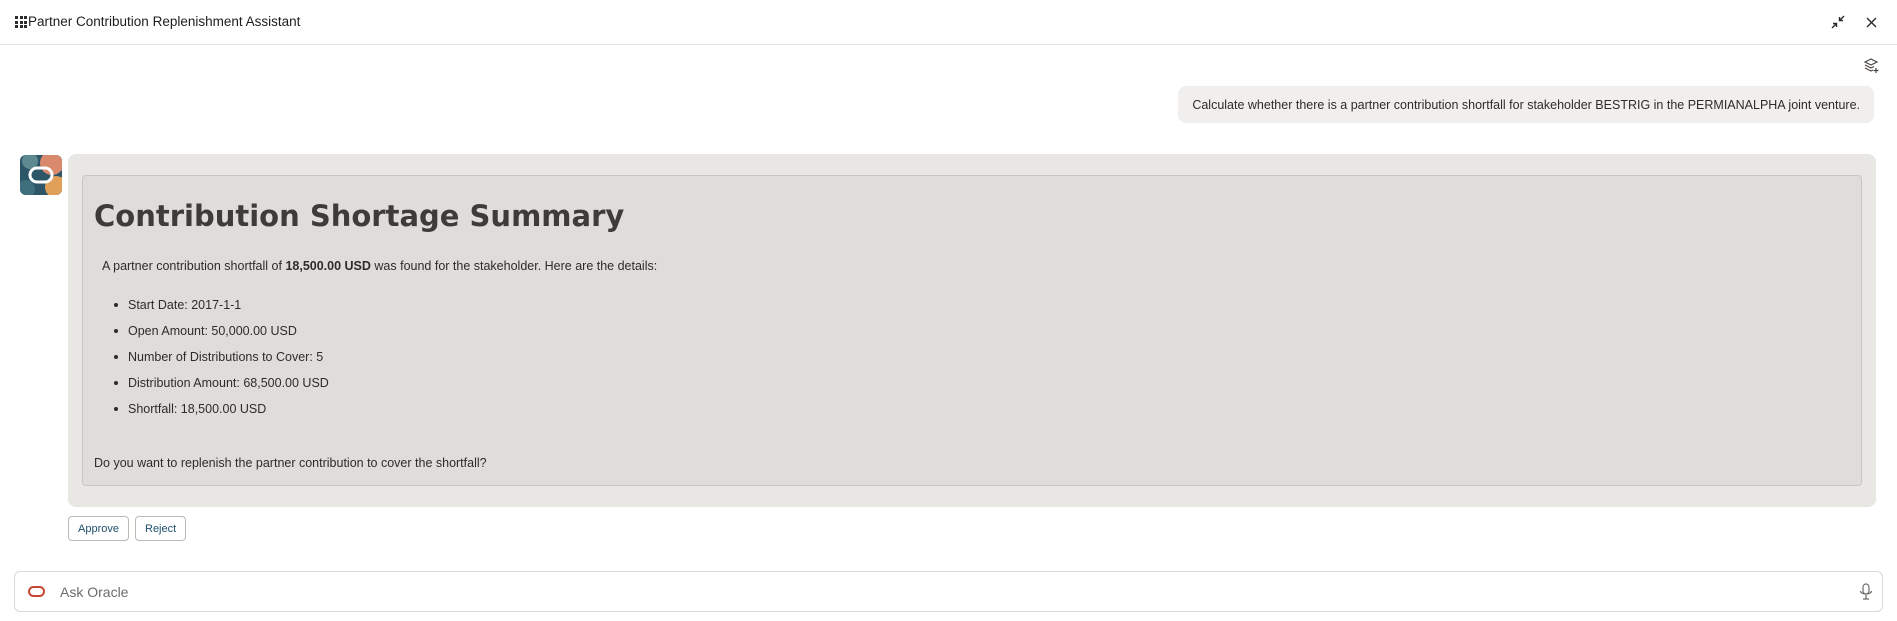 The height and width of the screenshot is (621, 1897). What do you see at coordinates (221, 335) in the screenshot?
I see `list-item: Open Amount: 50,000.00 USD` at bounding box center [221, 335].